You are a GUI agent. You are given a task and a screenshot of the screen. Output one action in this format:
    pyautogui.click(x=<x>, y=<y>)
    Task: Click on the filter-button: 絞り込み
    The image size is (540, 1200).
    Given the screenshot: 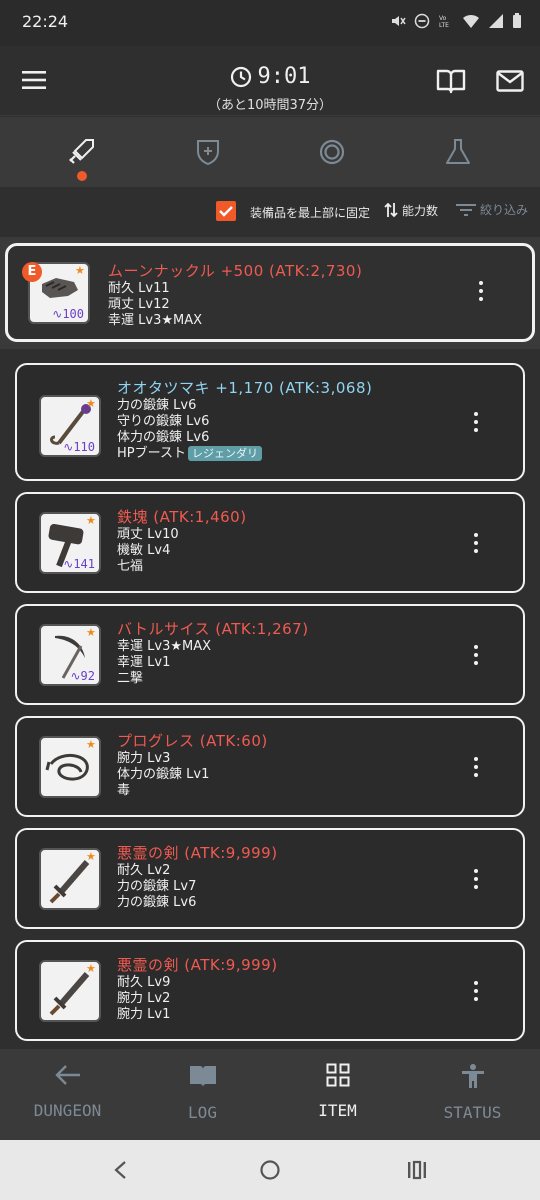 What is the action you would take?
    pyautogui.click(x=492, y=209)
    